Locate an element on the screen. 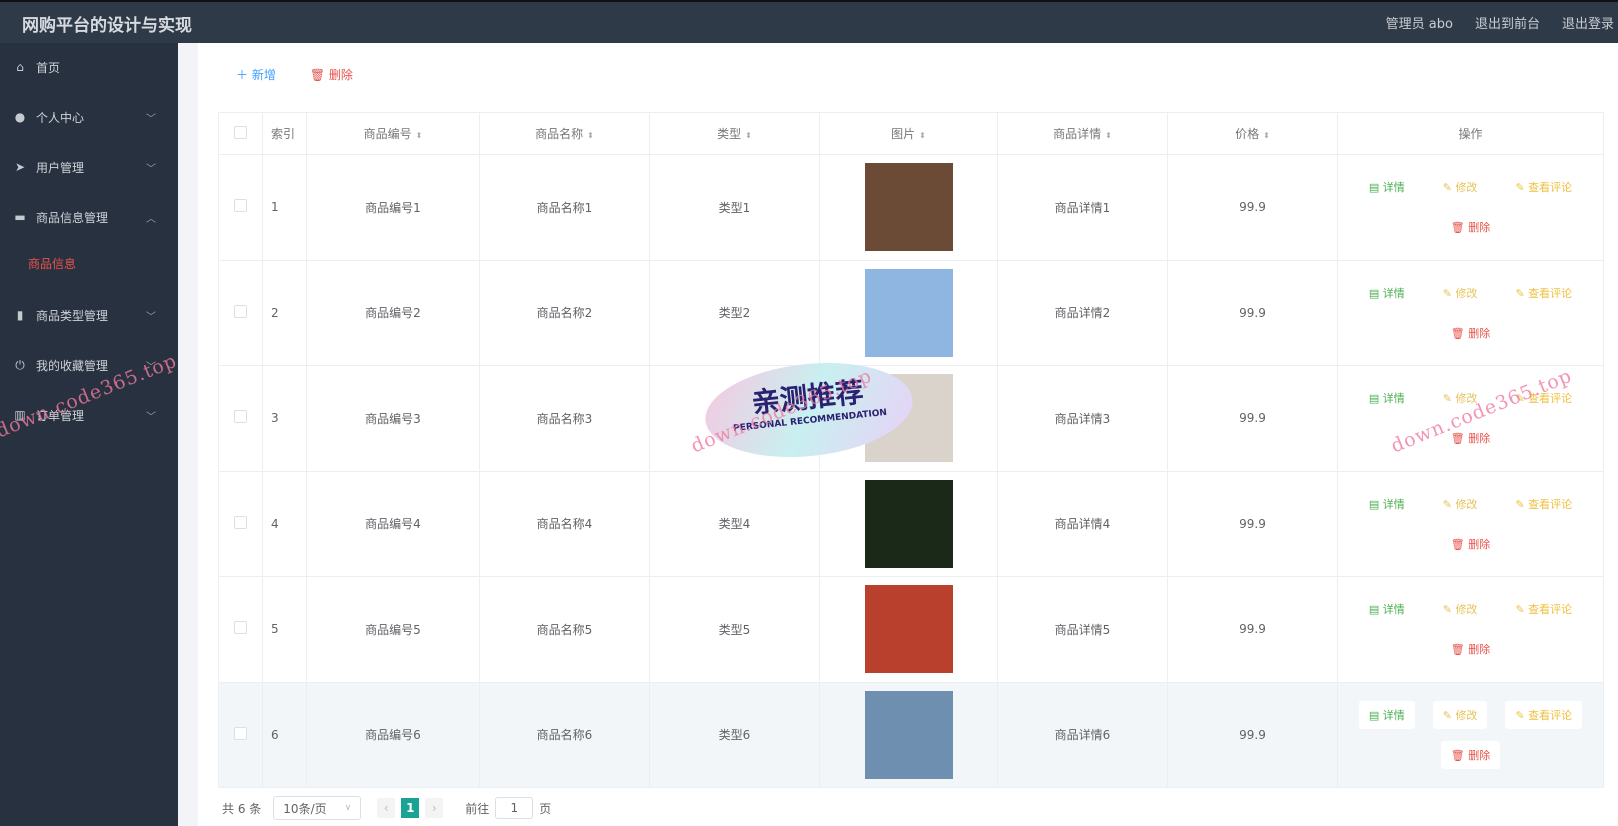  detail-cell: 商品详情4 is located at coordinates (1082, 523).